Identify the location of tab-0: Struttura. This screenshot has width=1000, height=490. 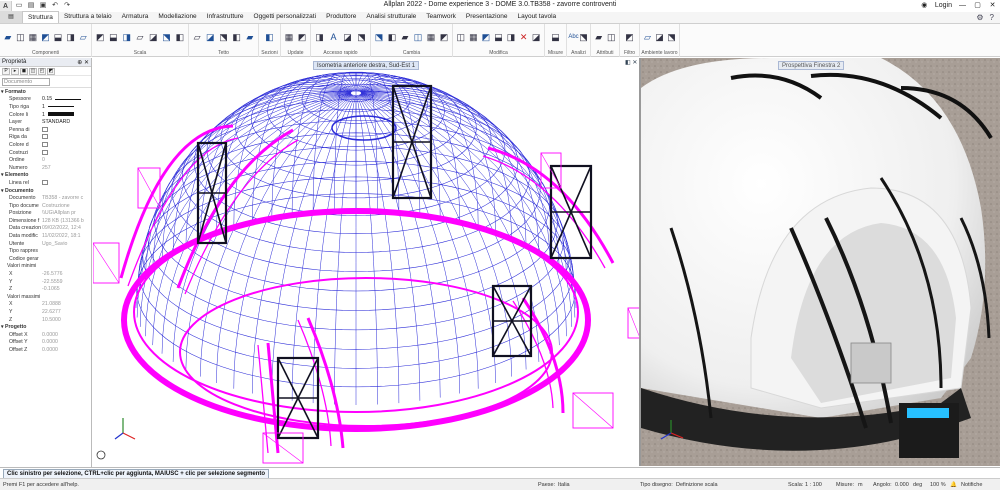
(40, 17).